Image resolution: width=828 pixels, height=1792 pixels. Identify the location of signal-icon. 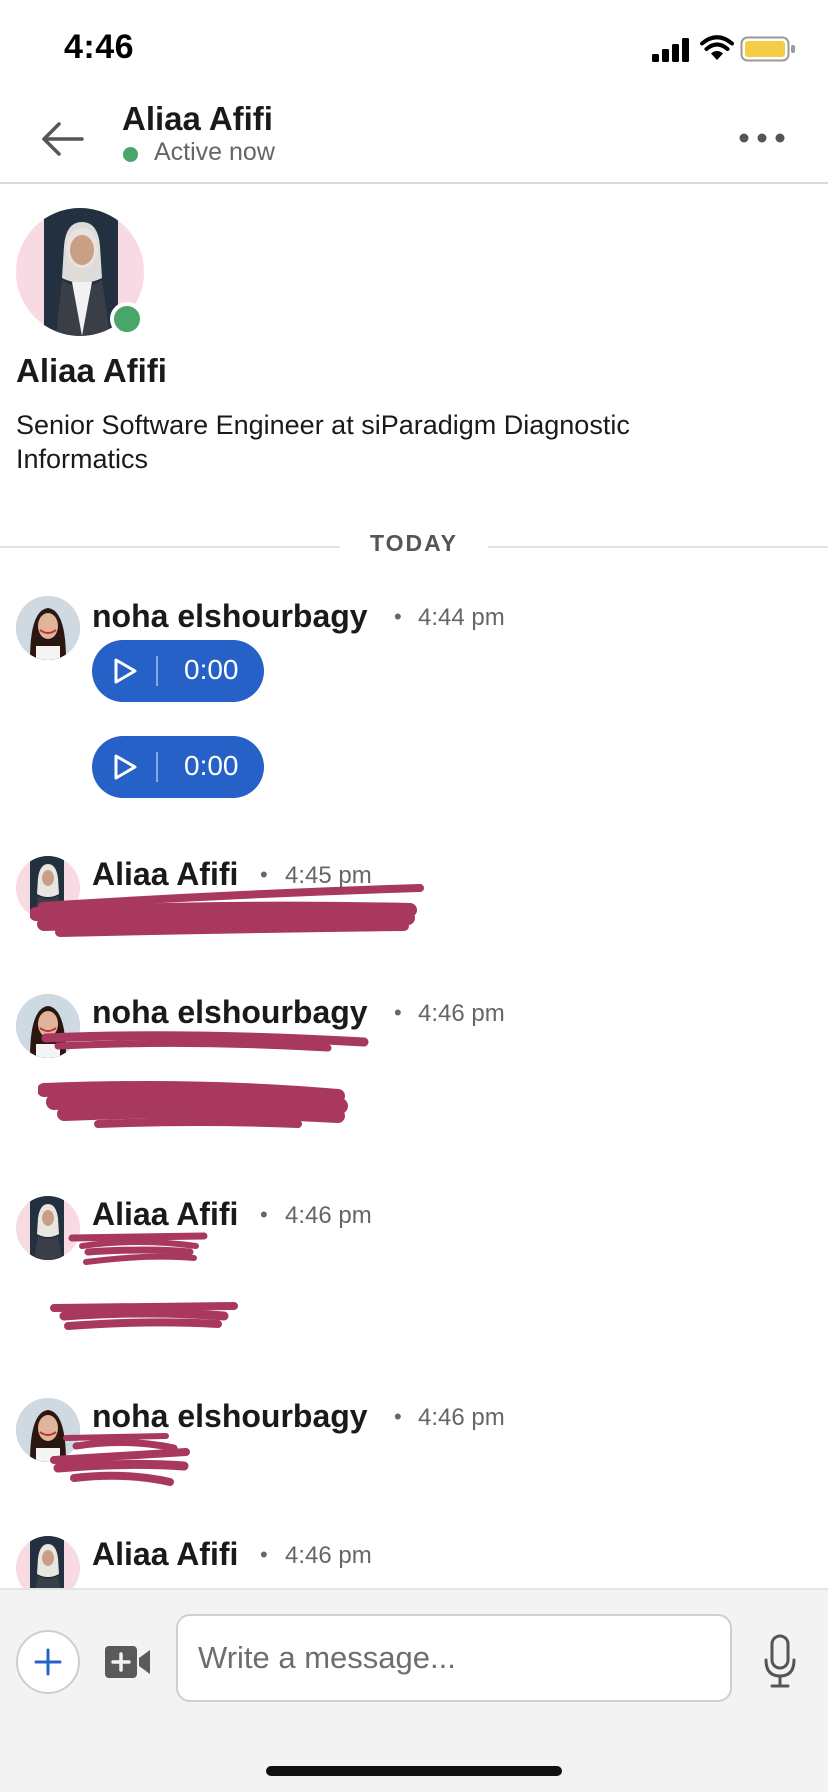
(670, 50).